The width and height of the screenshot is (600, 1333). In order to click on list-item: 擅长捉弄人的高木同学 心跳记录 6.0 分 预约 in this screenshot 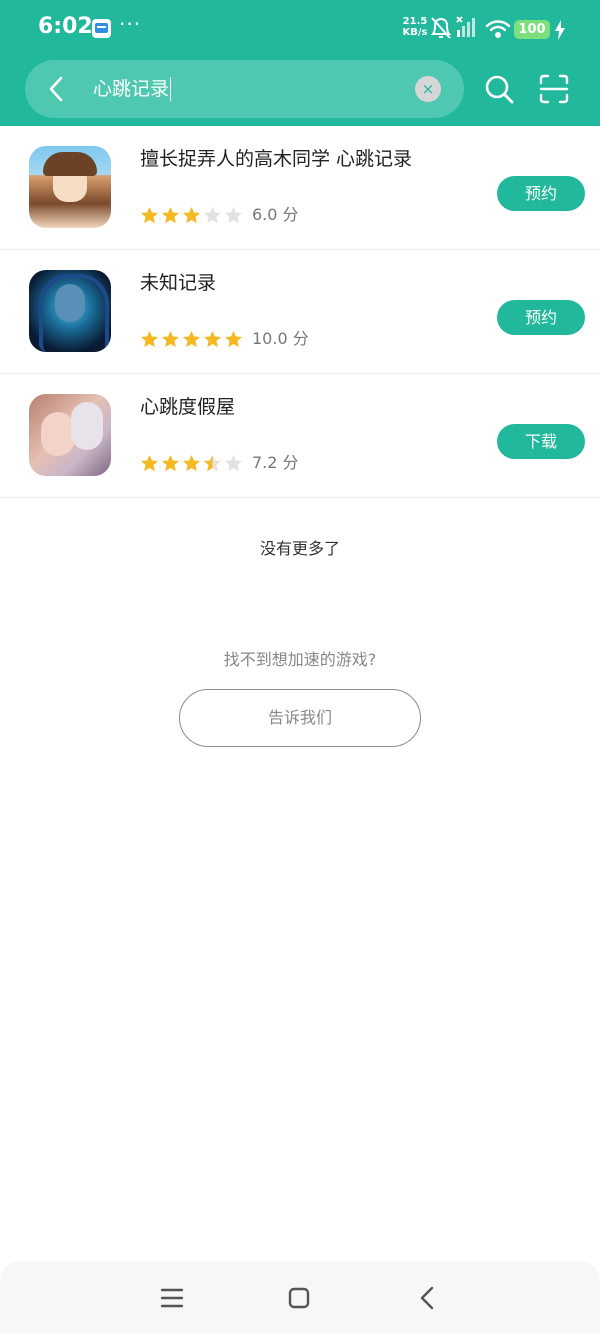, I will do `click(300, 188)`.